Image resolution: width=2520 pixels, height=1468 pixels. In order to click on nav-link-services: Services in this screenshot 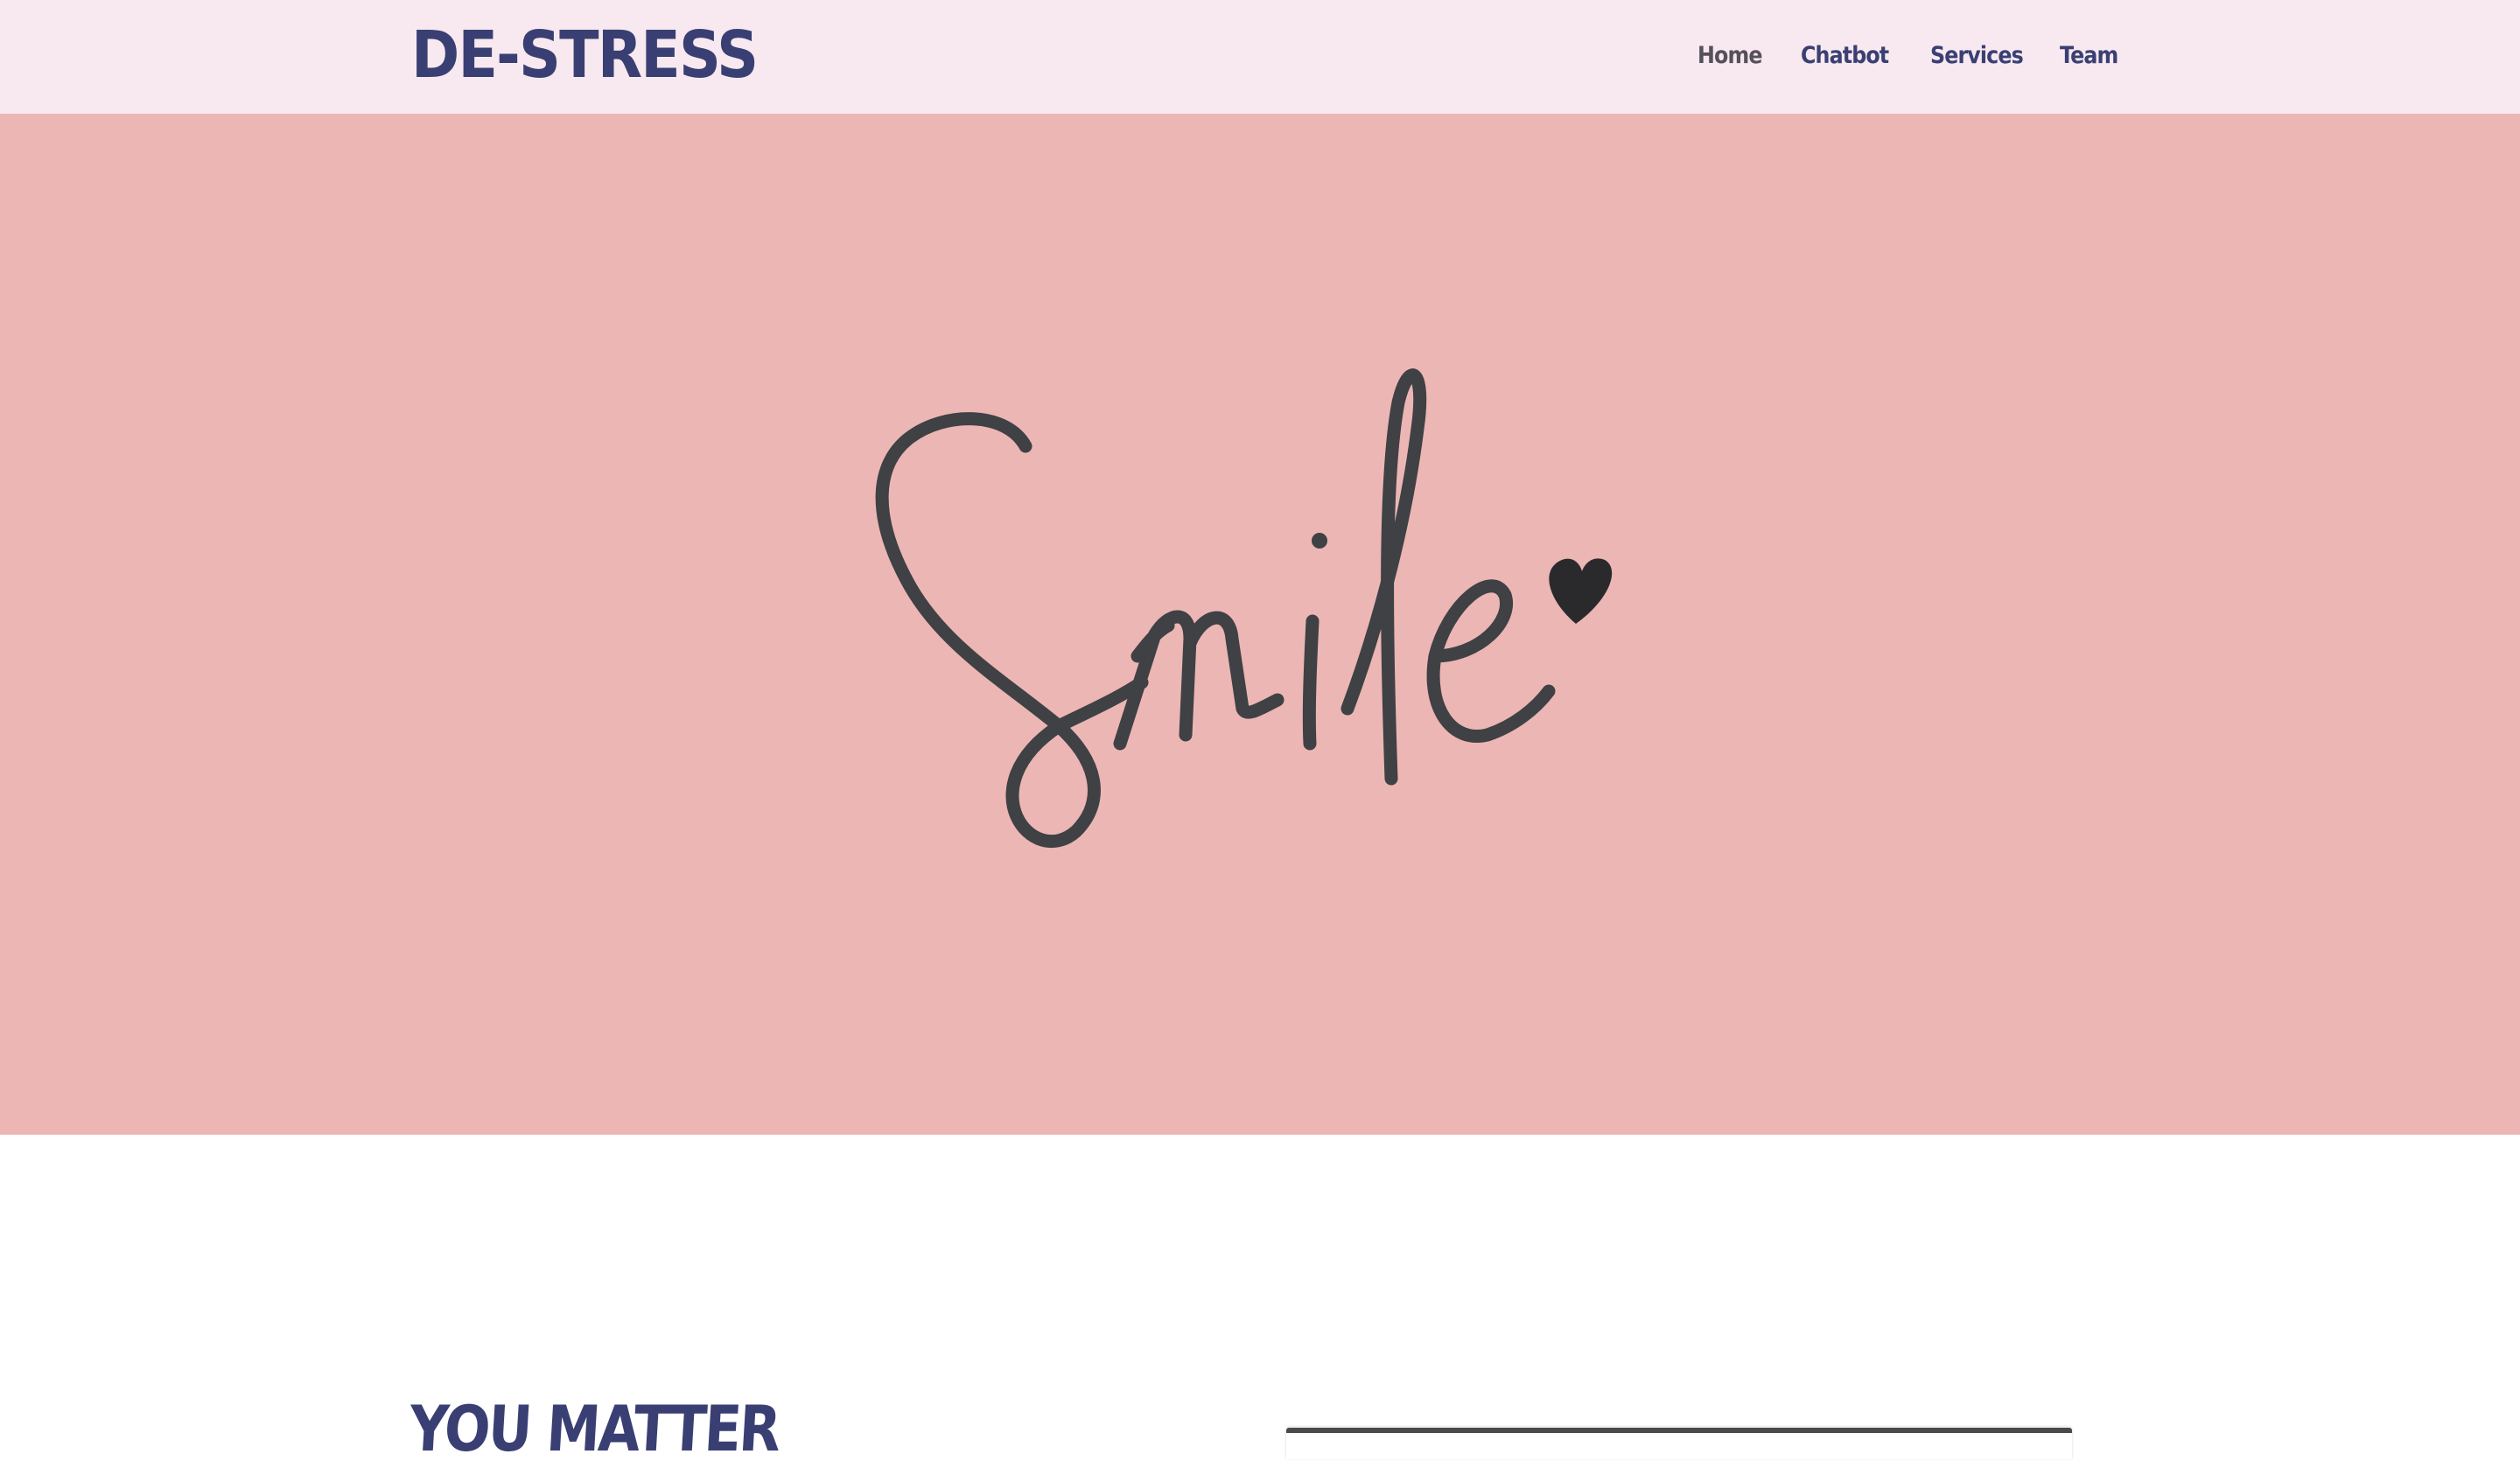, I will do `click(1977, 56)`.